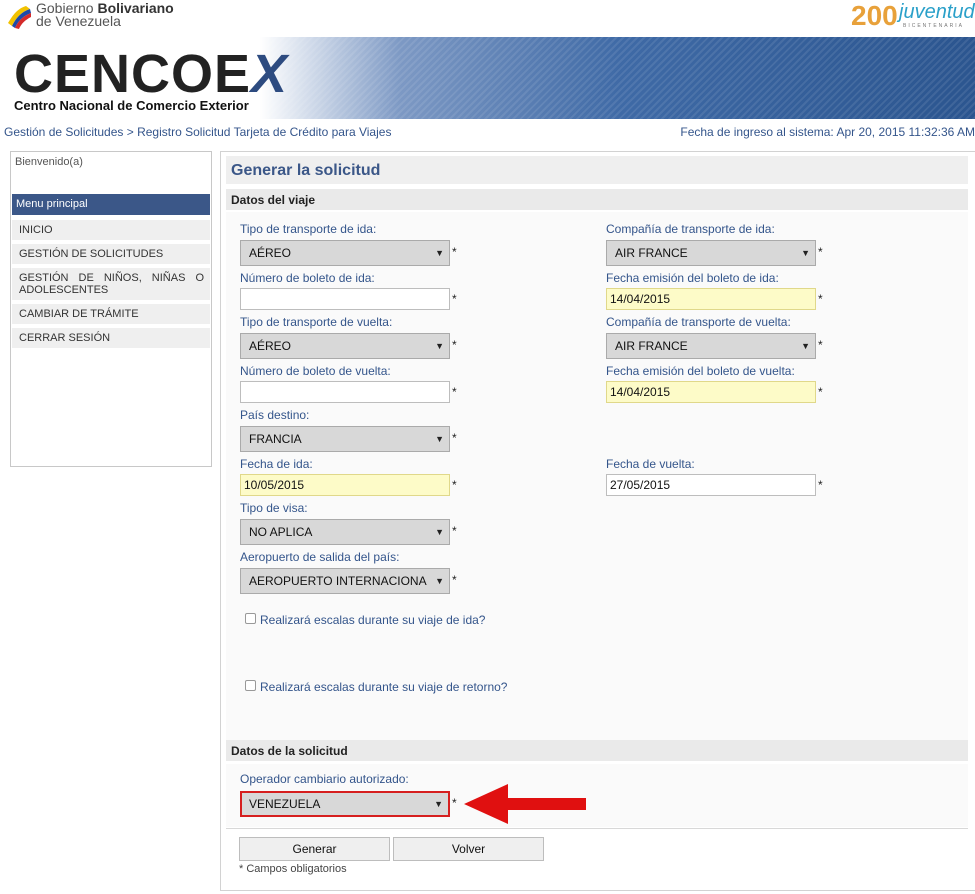  Describe the element at coordinates (105, 14) in the screenshot. I see `gov-name: Gobierno Bolivariano de Venezuela` at that location.